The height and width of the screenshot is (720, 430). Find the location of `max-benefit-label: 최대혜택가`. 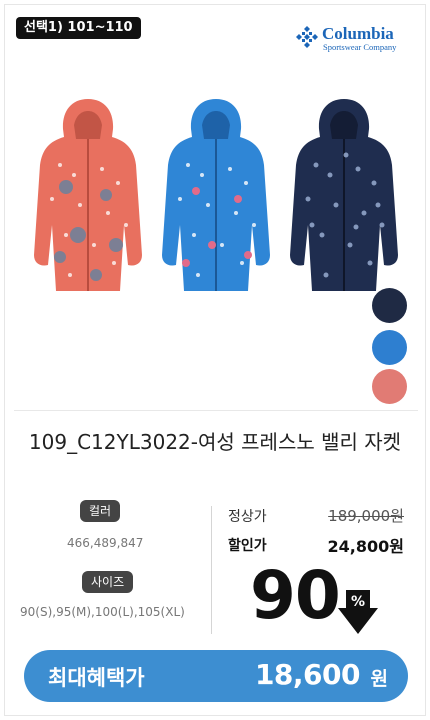

max-benefit-label: 최대혜택가 is located at coordinates (96, 678).